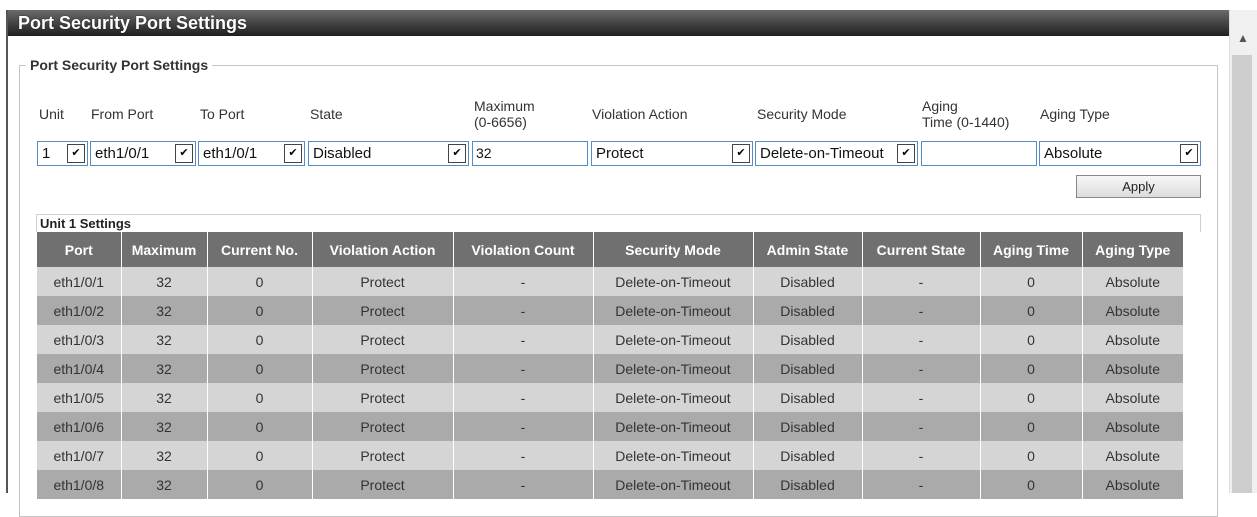  Describe the element at coordinates (822, 153) in the screenshot. I see `security-mode-select-value: Delete-on-Timeout` at that location.